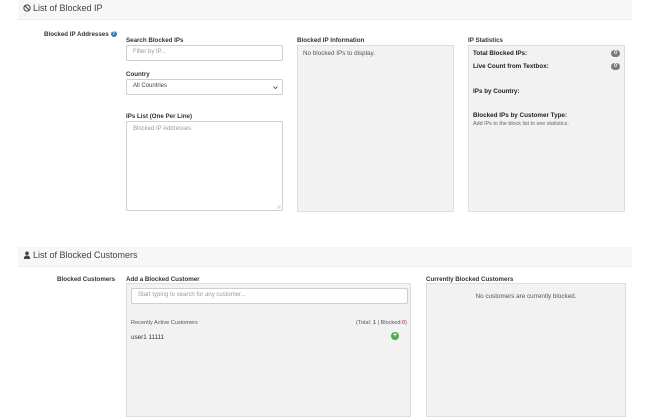 This screenshot has height=420, width=650. Describe the element at coordinates (615, 66) in the screenshot. I see `live-count-badge: 0` at that location.